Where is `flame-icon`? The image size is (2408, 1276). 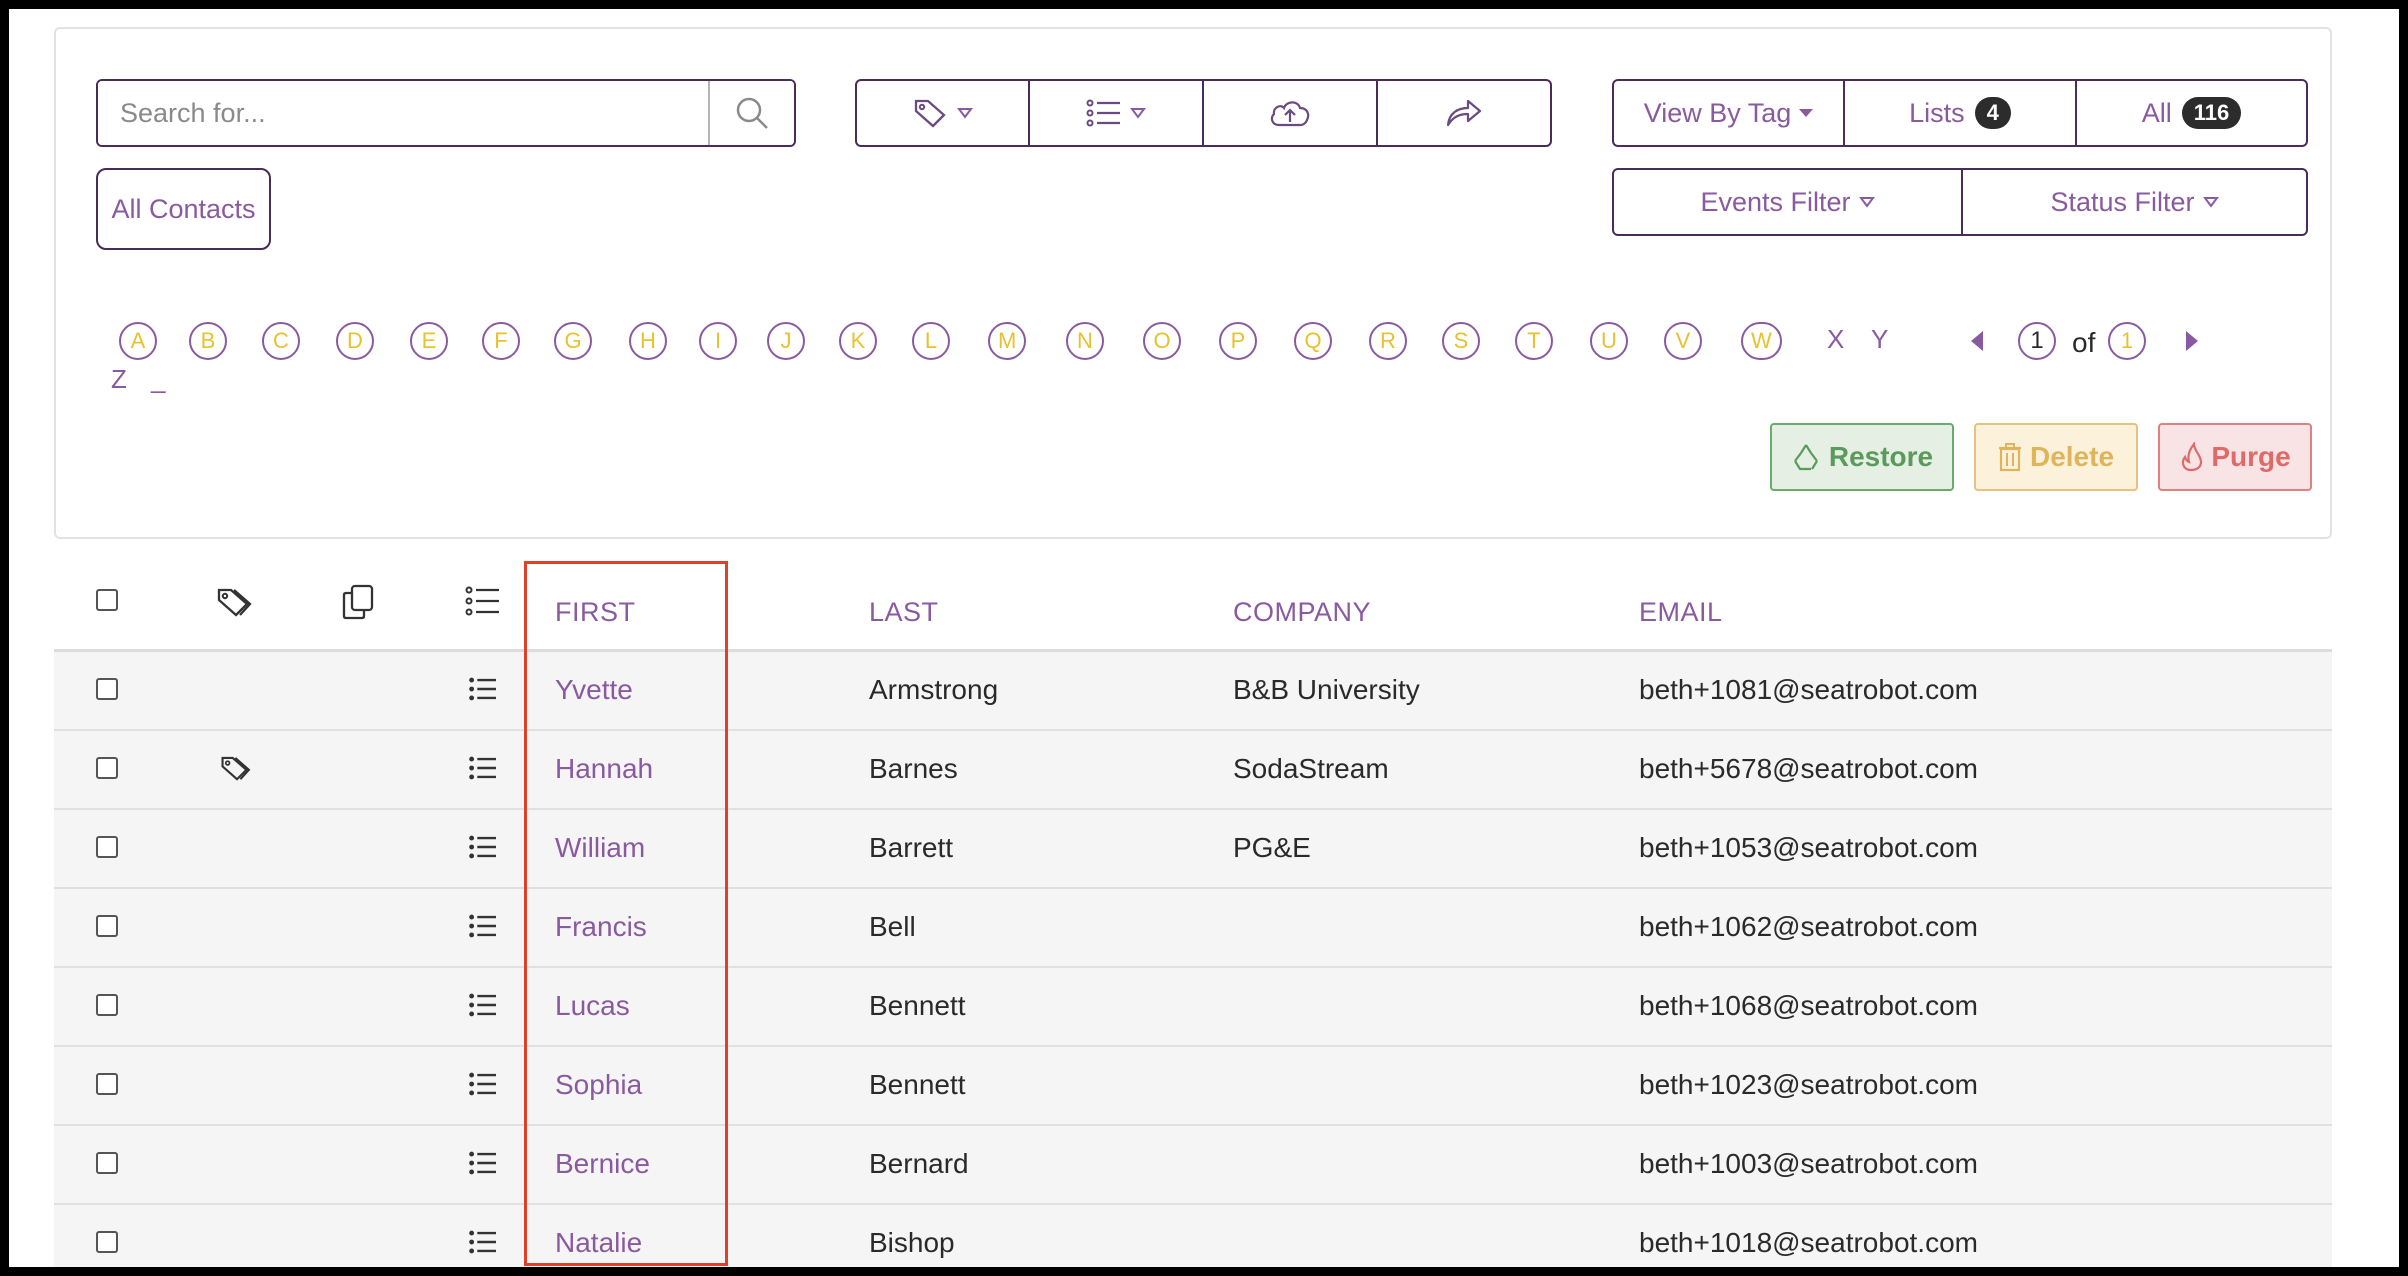 flame-icon is located at coordinates (2192, 457).